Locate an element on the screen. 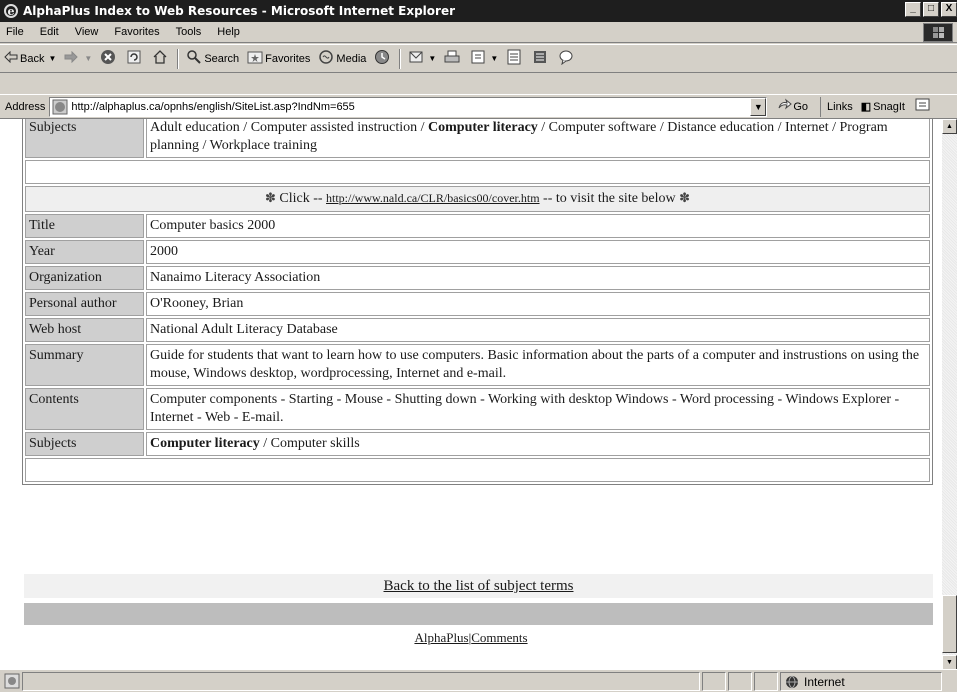 The width and height of the screenshot is (957, 692). snagit-icon: ◧ is located at coordinates (866, 107).